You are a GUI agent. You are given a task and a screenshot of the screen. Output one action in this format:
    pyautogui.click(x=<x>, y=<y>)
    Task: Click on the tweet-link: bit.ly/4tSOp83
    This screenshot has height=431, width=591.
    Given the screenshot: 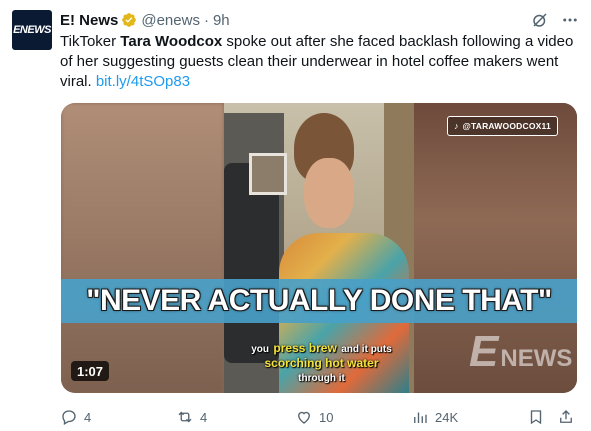 What is the action you would take?
    pyautogui.click(x=143, y=81)
    